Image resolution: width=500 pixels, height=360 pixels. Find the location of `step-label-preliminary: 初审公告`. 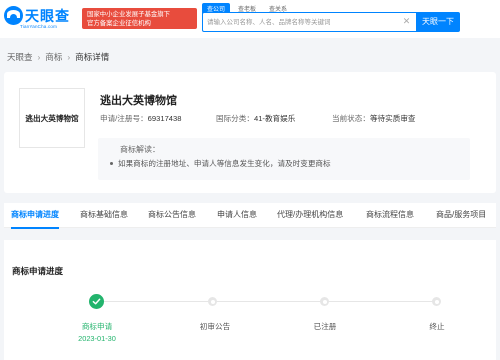

step-label-preliminary: 初审公告 is located at coordinates (215, 326).